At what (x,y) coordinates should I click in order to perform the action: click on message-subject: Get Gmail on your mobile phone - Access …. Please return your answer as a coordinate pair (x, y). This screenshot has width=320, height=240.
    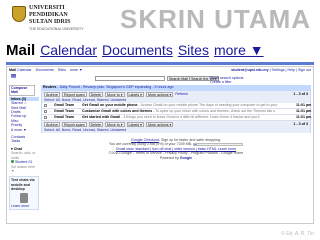
    Looking at the image, I should click on (189, 105).